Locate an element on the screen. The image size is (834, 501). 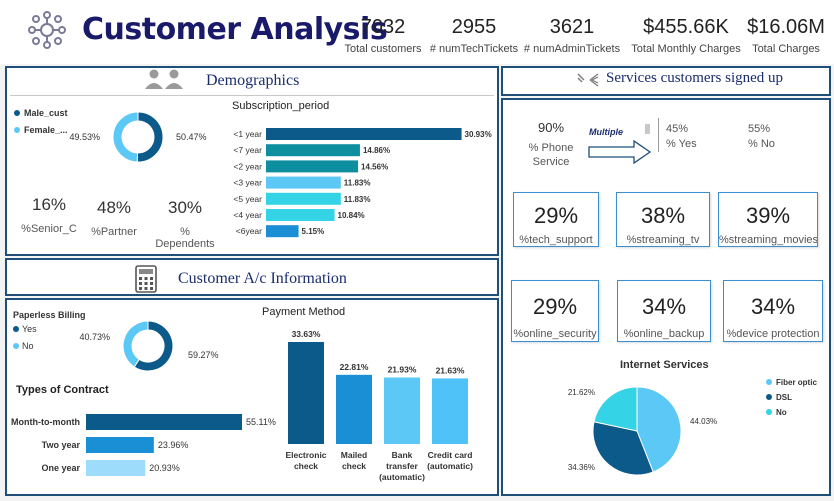
tick-label: <6year is located at coordinates (249, 231).